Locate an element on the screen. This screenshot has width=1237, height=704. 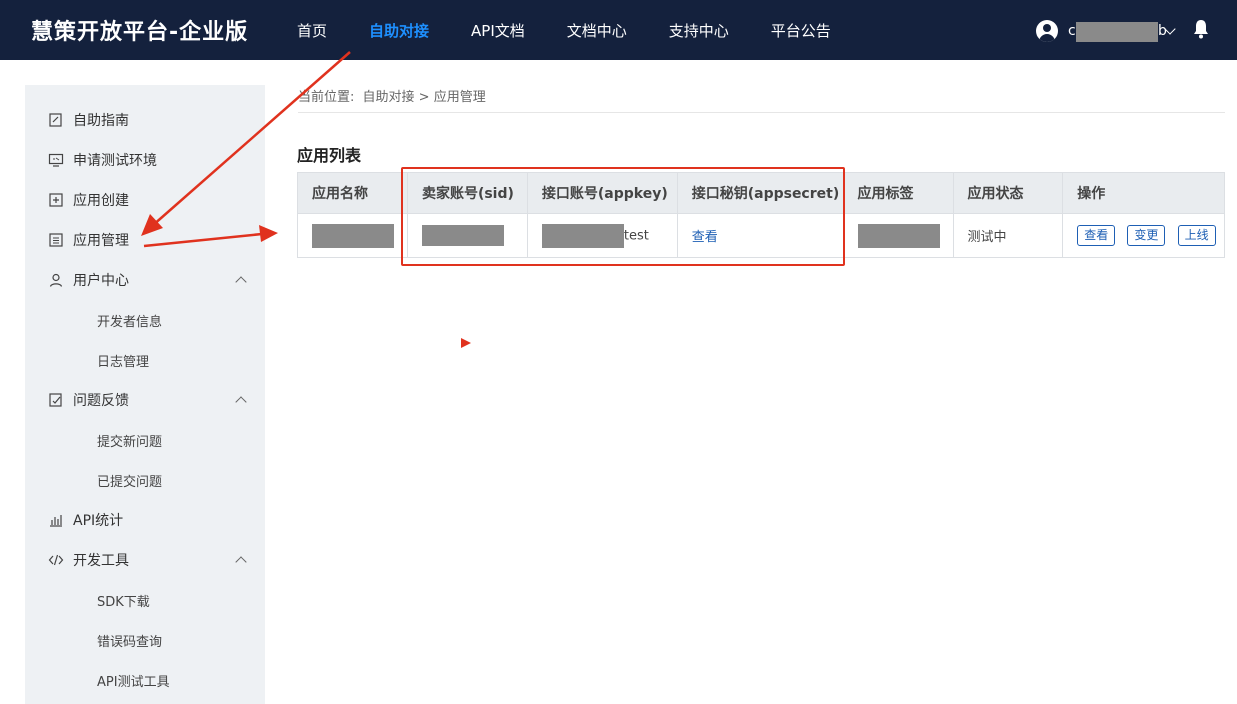
brand-title: 慧策开放平台-企业版 is located at coordinates (139, 30).